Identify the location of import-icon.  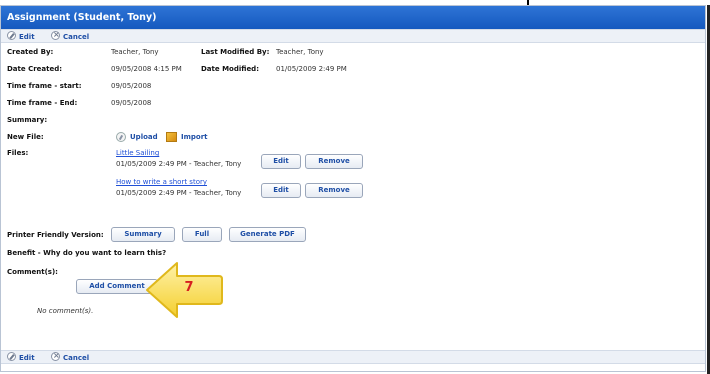
(171, 137).